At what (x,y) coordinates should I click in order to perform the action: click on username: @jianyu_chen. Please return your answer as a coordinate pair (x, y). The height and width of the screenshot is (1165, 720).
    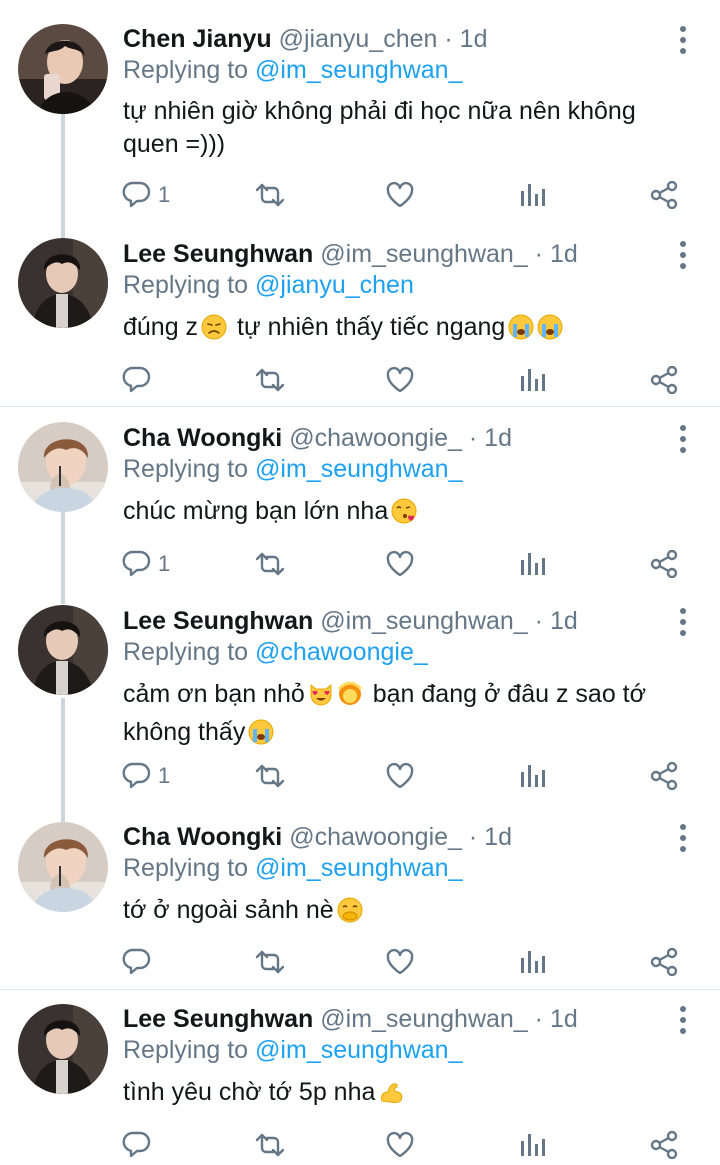
    Looking at the image, I should click on (358, 39).